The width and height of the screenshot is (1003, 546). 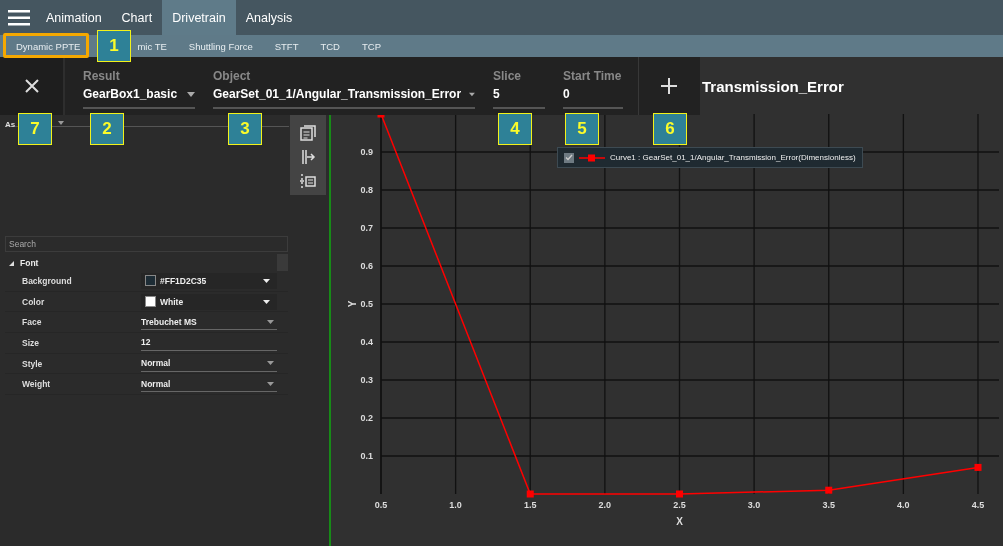 I want to click on x-tick-label: 3.5, so click(x=828, y=505).